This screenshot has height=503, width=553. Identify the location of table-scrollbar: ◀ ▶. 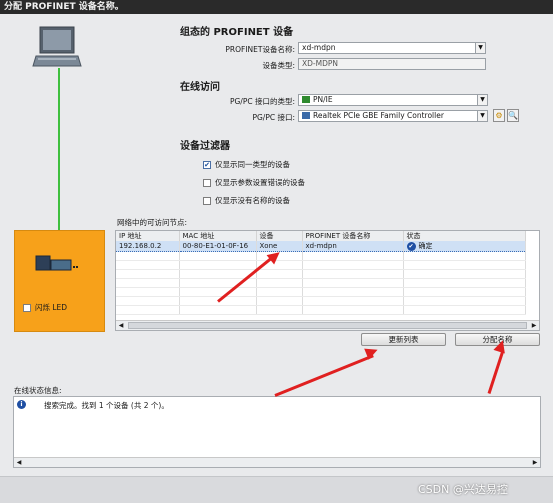
(327, 325).